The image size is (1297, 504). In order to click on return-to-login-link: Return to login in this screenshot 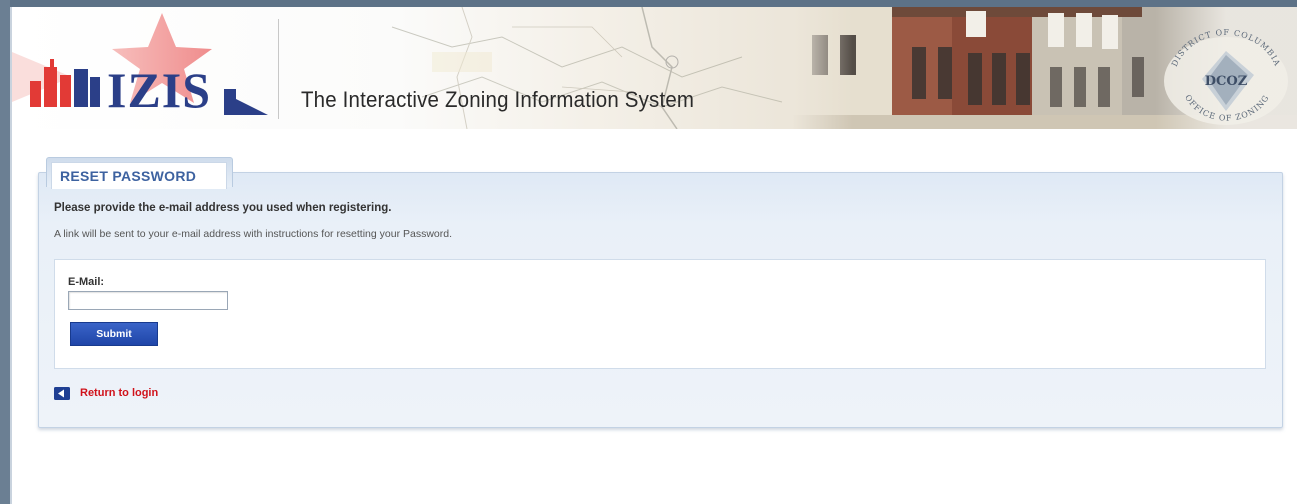, I will do `click(106, 393)`.